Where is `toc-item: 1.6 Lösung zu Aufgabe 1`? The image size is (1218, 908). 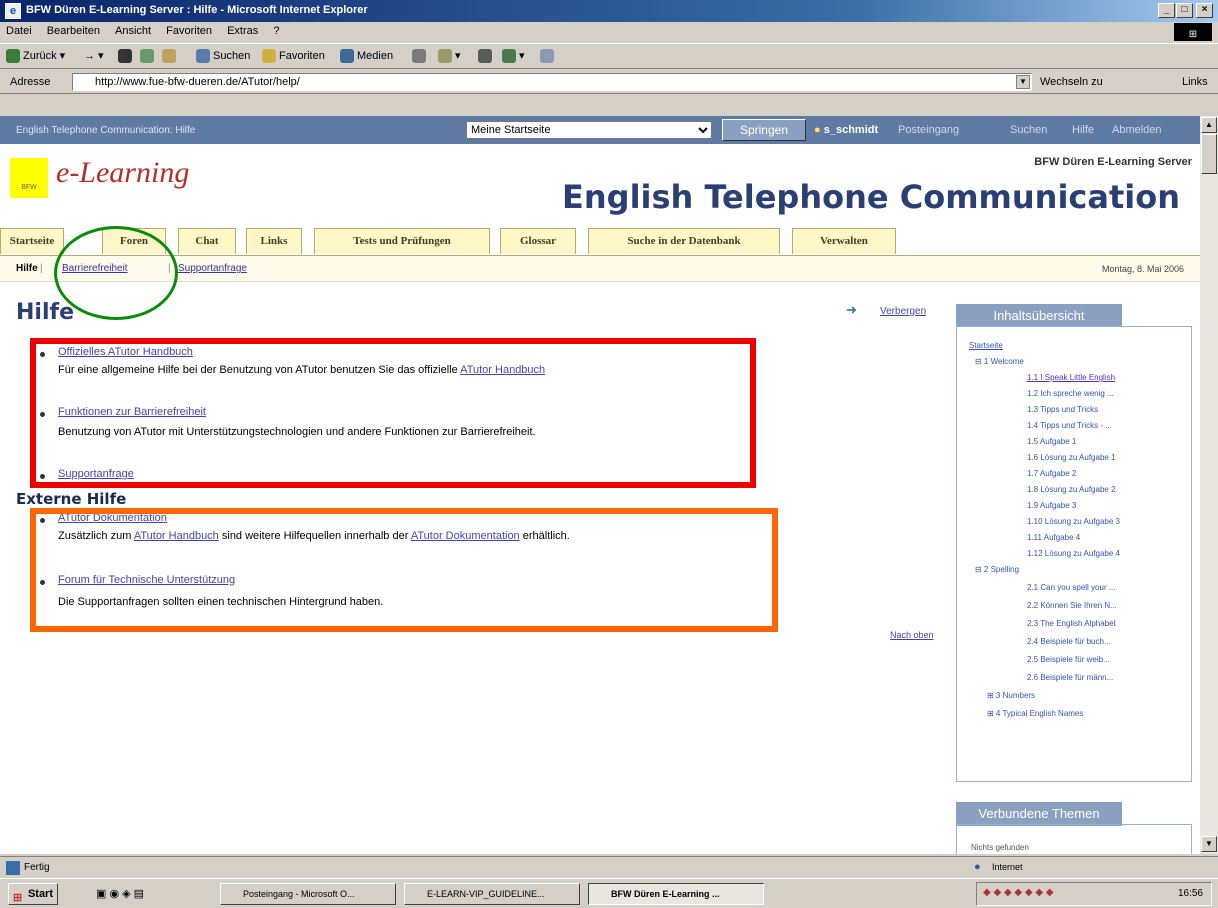
toc-item: 1.6 Lösung zu Aufgabe 1 is located at coordinates (1071, 457).